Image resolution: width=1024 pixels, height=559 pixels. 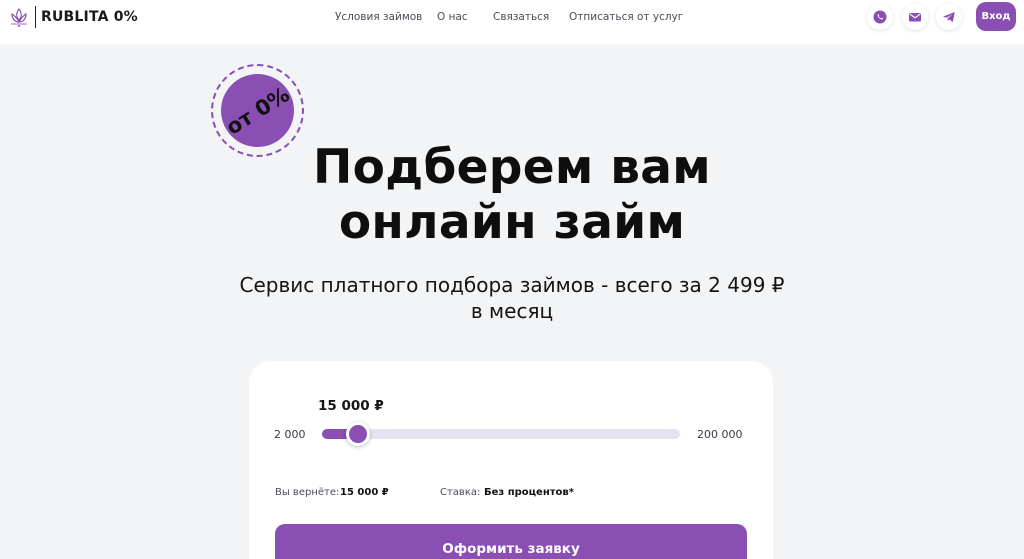 I want to click on telegram-icon, so click(x=949, y=17).